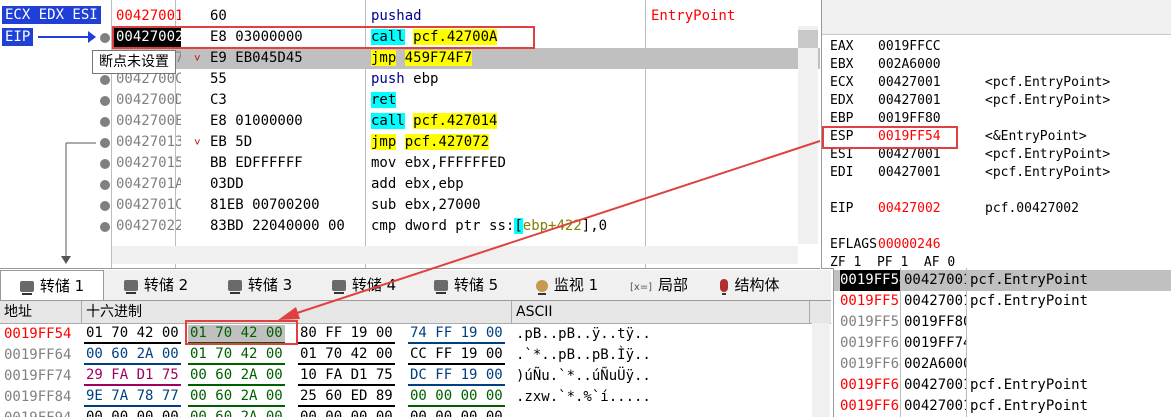 This screenshot has width=1171, height=417. Describe the element at coordinates (148, 100) in the screenshot. I see `disasm-address: 0042700D` at that location.